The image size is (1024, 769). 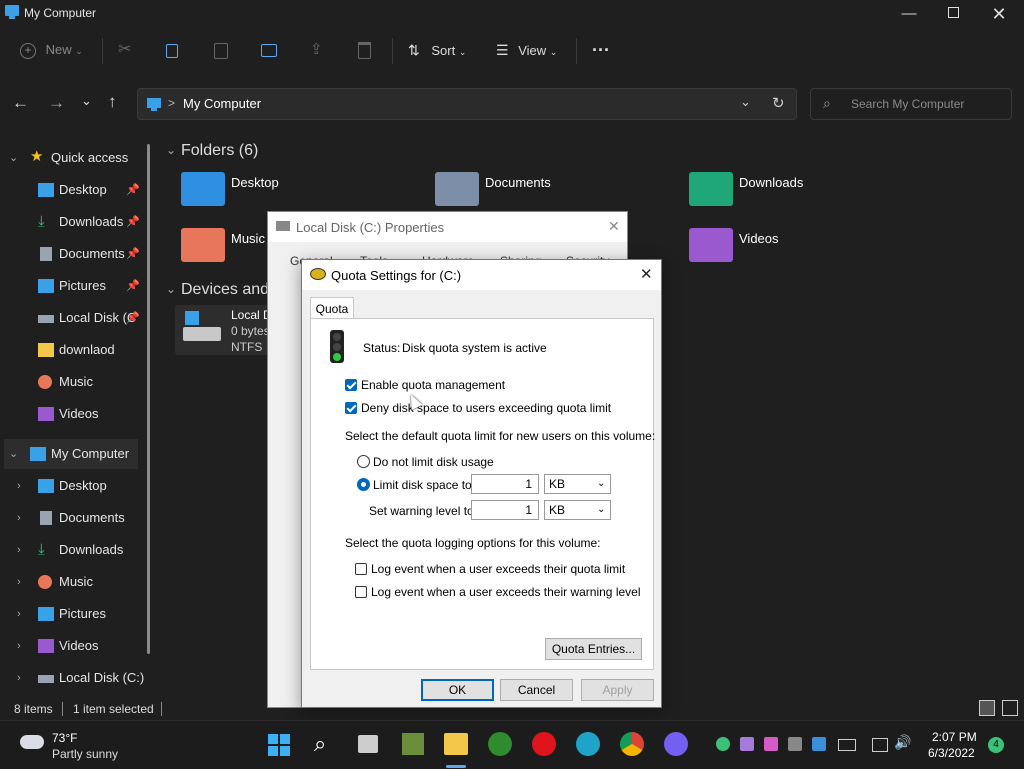 What do you see at coordinates (457, 189) in the screenshot?
I see `documents-folder-icon` at bounding box center [457, 189].